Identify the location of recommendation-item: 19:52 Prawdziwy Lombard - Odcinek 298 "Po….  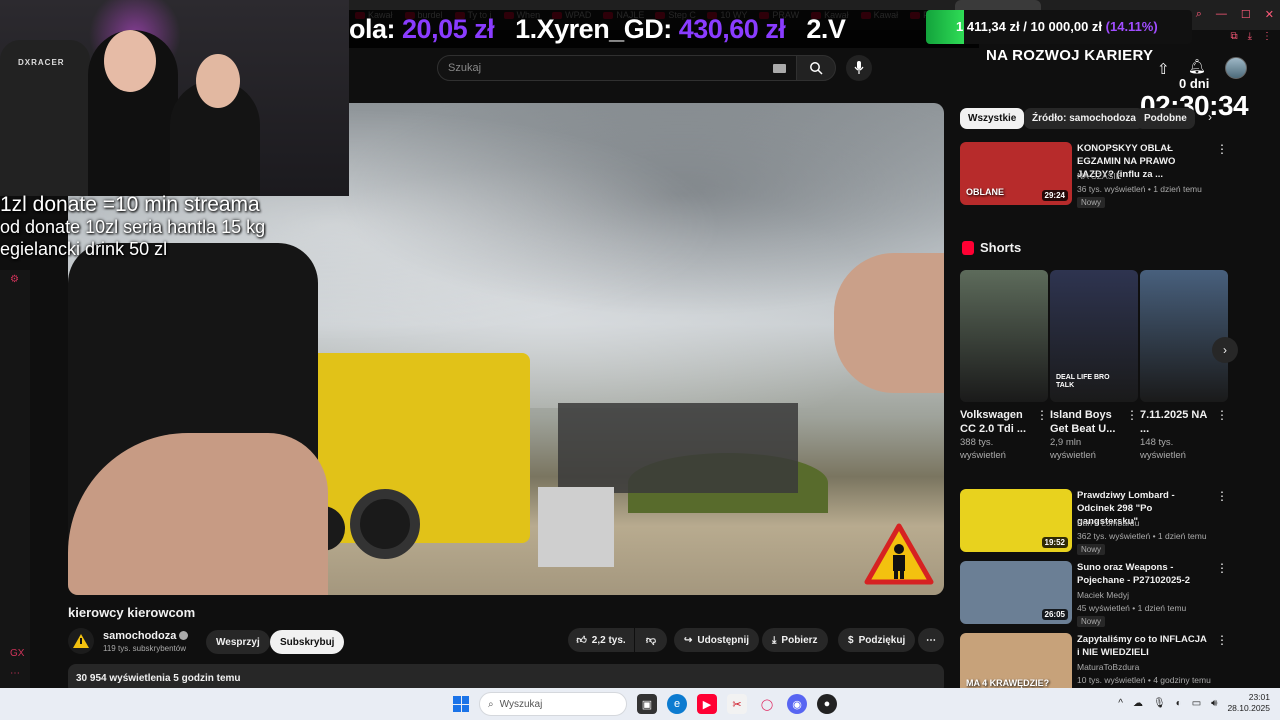
(1095, 522).